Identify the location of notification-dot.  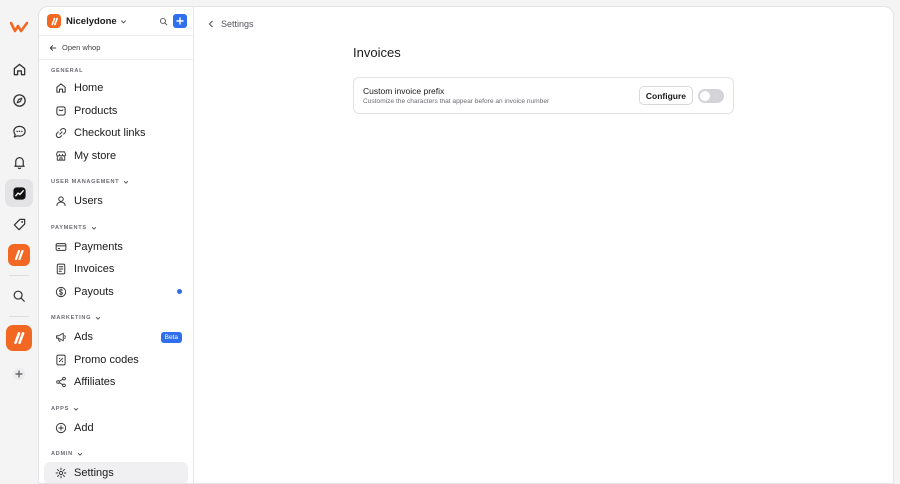
(179, 292).